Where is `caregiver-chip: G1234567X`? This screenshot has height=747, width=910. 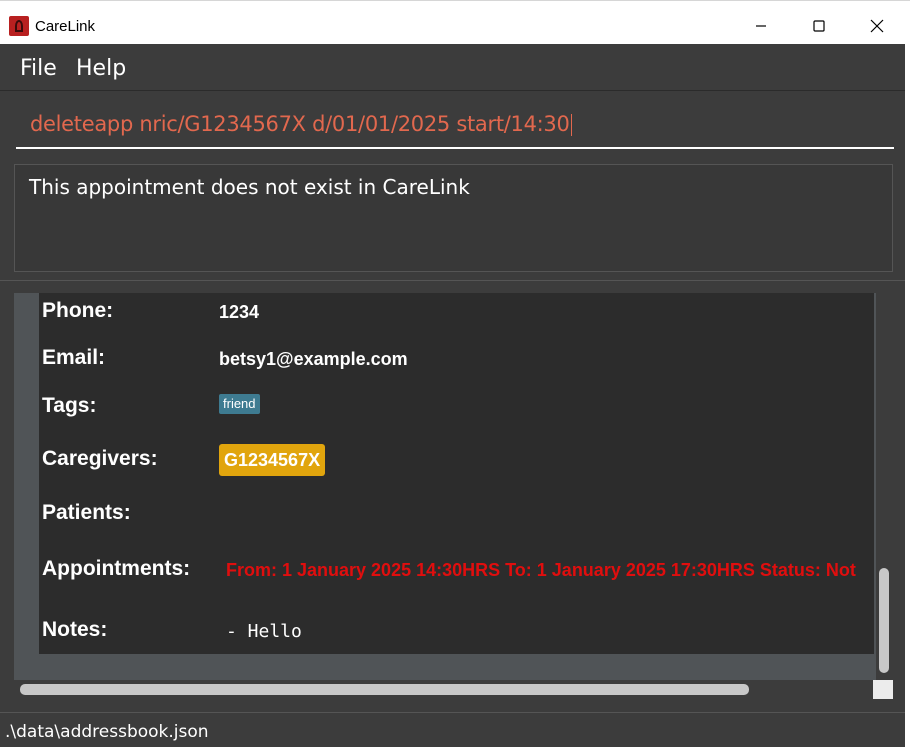 caregiver-chip: G1234567X is located at coordinates (272, 460).